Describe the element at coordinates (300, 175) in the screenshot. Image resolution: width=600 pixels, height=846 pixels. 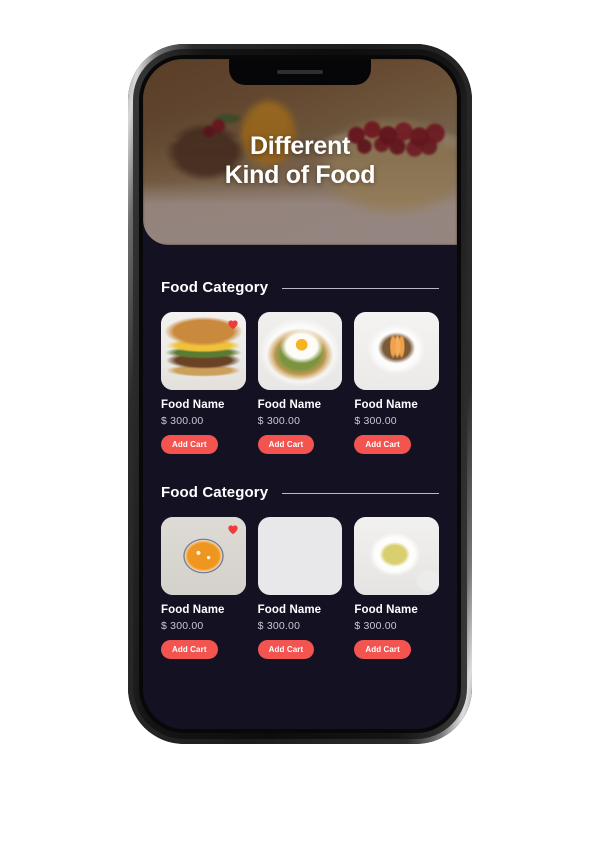
I see `hero-title-line2: Kind of Food` at that location.